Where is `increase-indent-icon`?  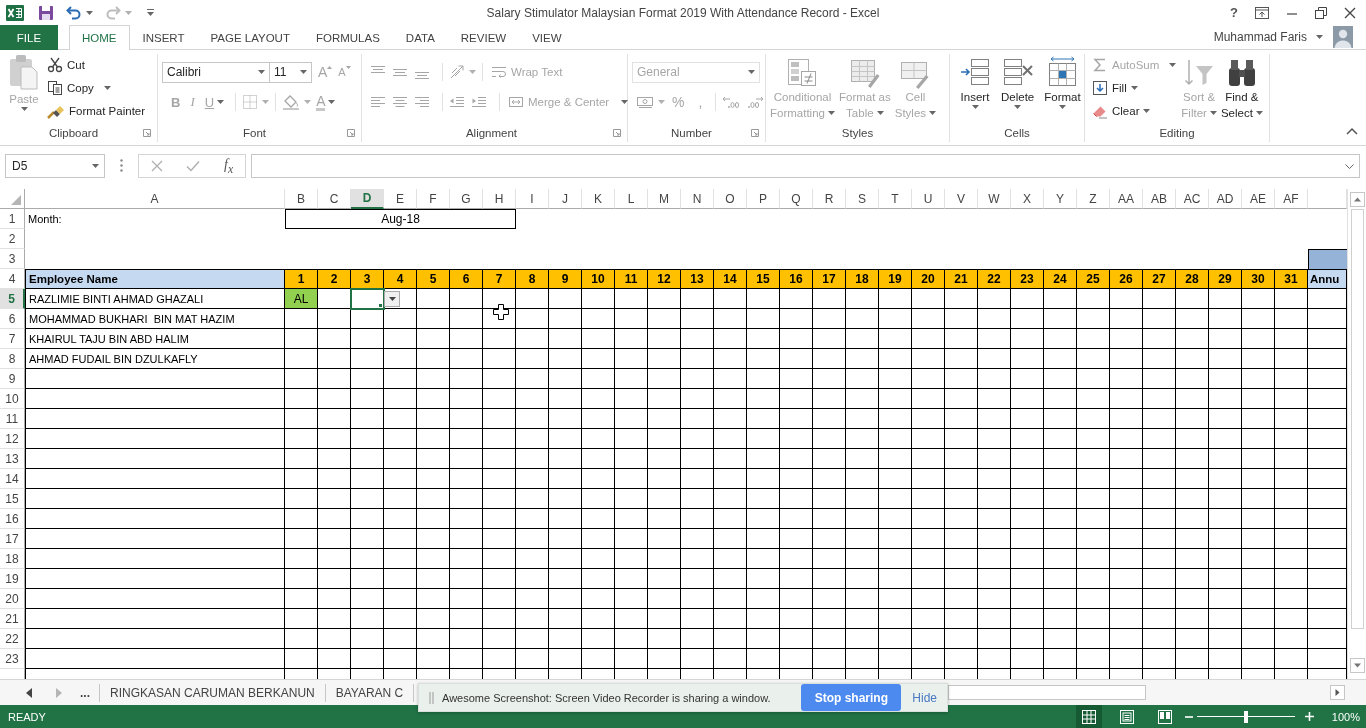
increase-indent-icon is located at coordinates (479, 102).